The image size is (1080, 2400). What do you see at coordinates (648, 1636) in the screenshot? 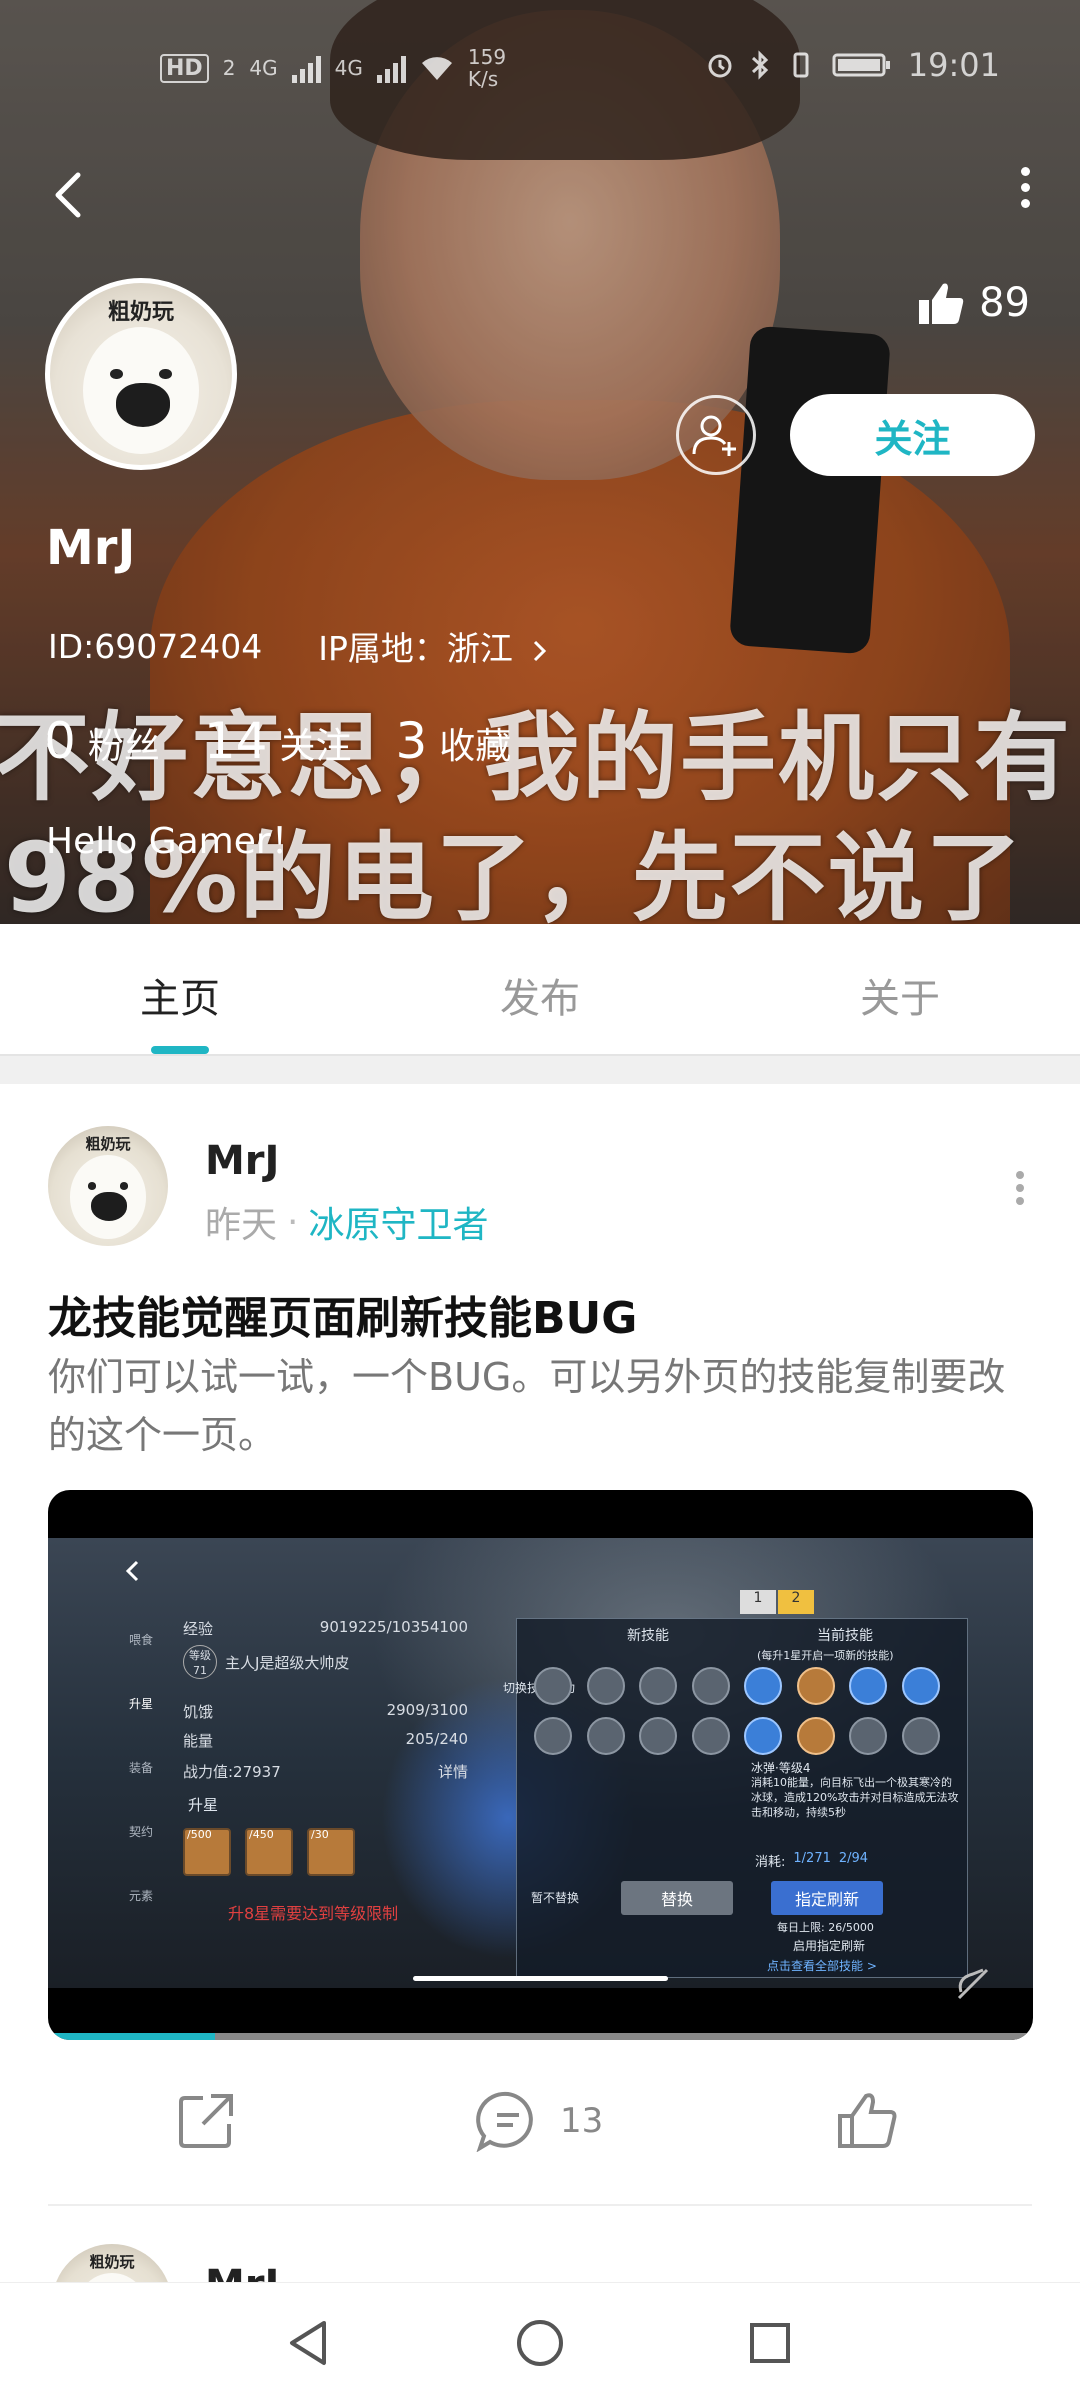
I see `game-new-skill: 新技能` at bounding box center [648, 1636].